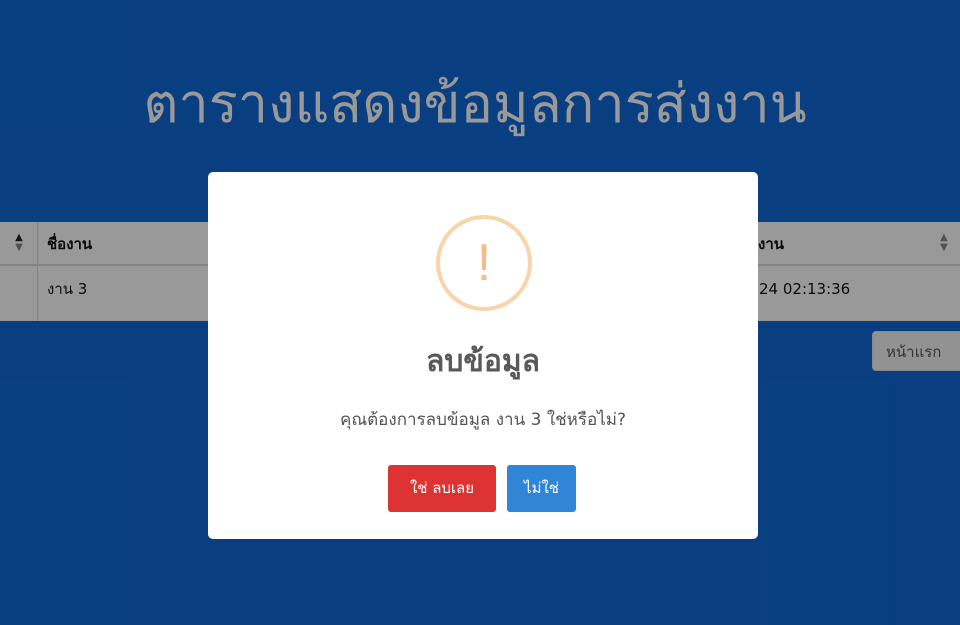  What do you see at coordinates (442, 488) in the screenshot?
I see `confirm-delete-button: ใช่ ลบเลย` at bounding box center [442, 488].